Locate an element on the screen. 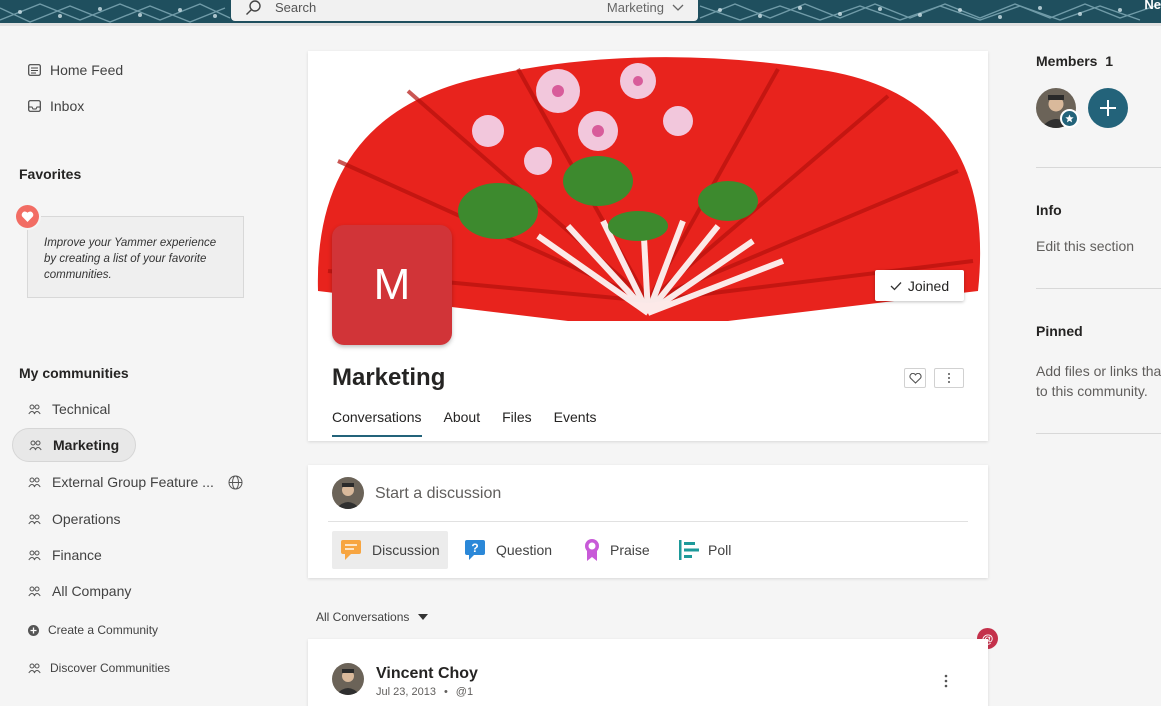 The image size is (1161, 706). nav-inbox-label: Inbox is located at coordinates (67, 106).